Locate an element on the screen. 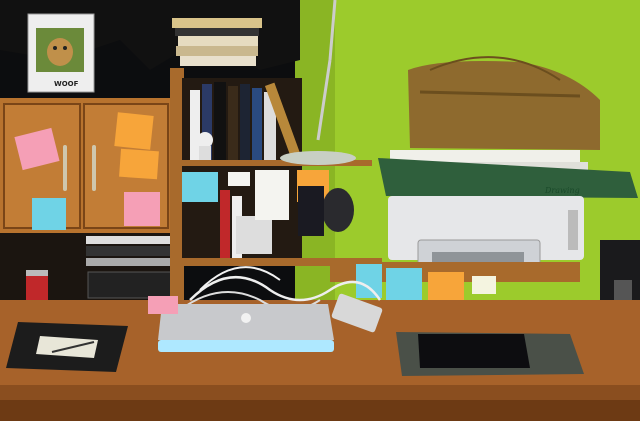  drawing-tablet is located at coordinates (490, 354).